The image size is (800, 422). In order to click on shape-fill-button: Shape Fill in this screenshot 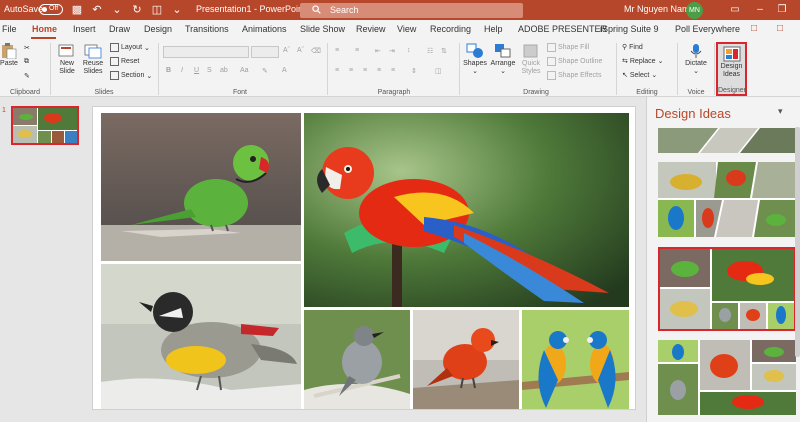, I will do `click(568, 47)`.